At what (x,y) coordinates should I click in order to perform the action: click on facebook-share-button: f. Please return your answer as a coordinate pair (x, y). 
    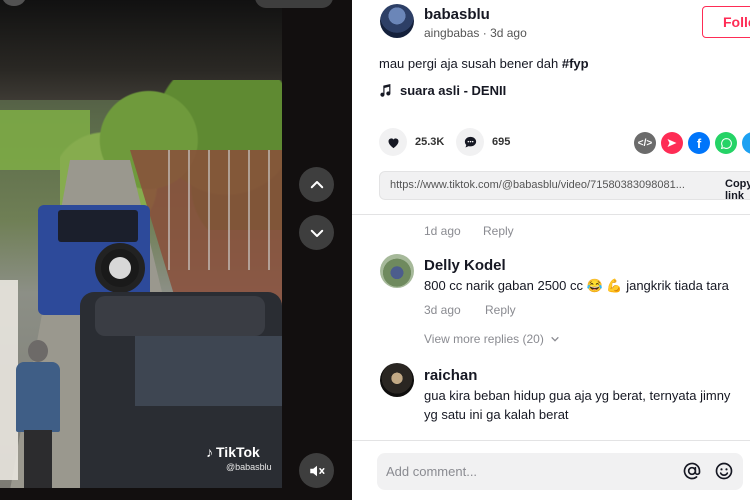
    Looking at the image, I should click on (699, 143).